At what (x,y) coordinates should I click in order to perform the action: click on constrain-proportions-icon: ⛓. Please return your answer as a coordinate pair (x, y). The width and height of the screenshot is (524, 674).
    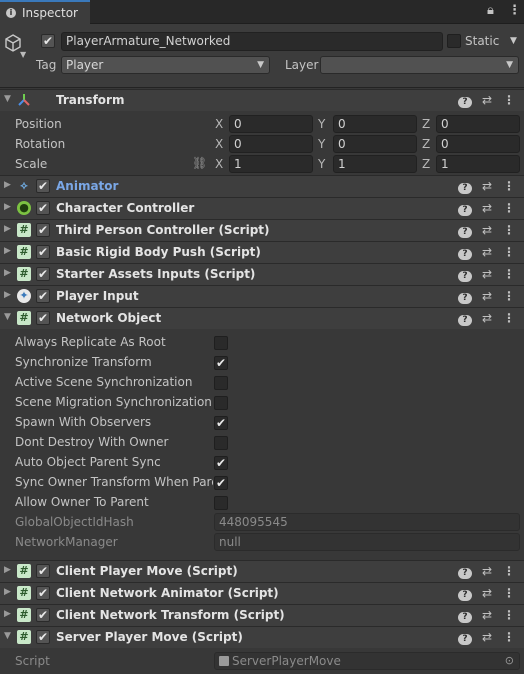
    Looking at the image, I should click on (199, 163).